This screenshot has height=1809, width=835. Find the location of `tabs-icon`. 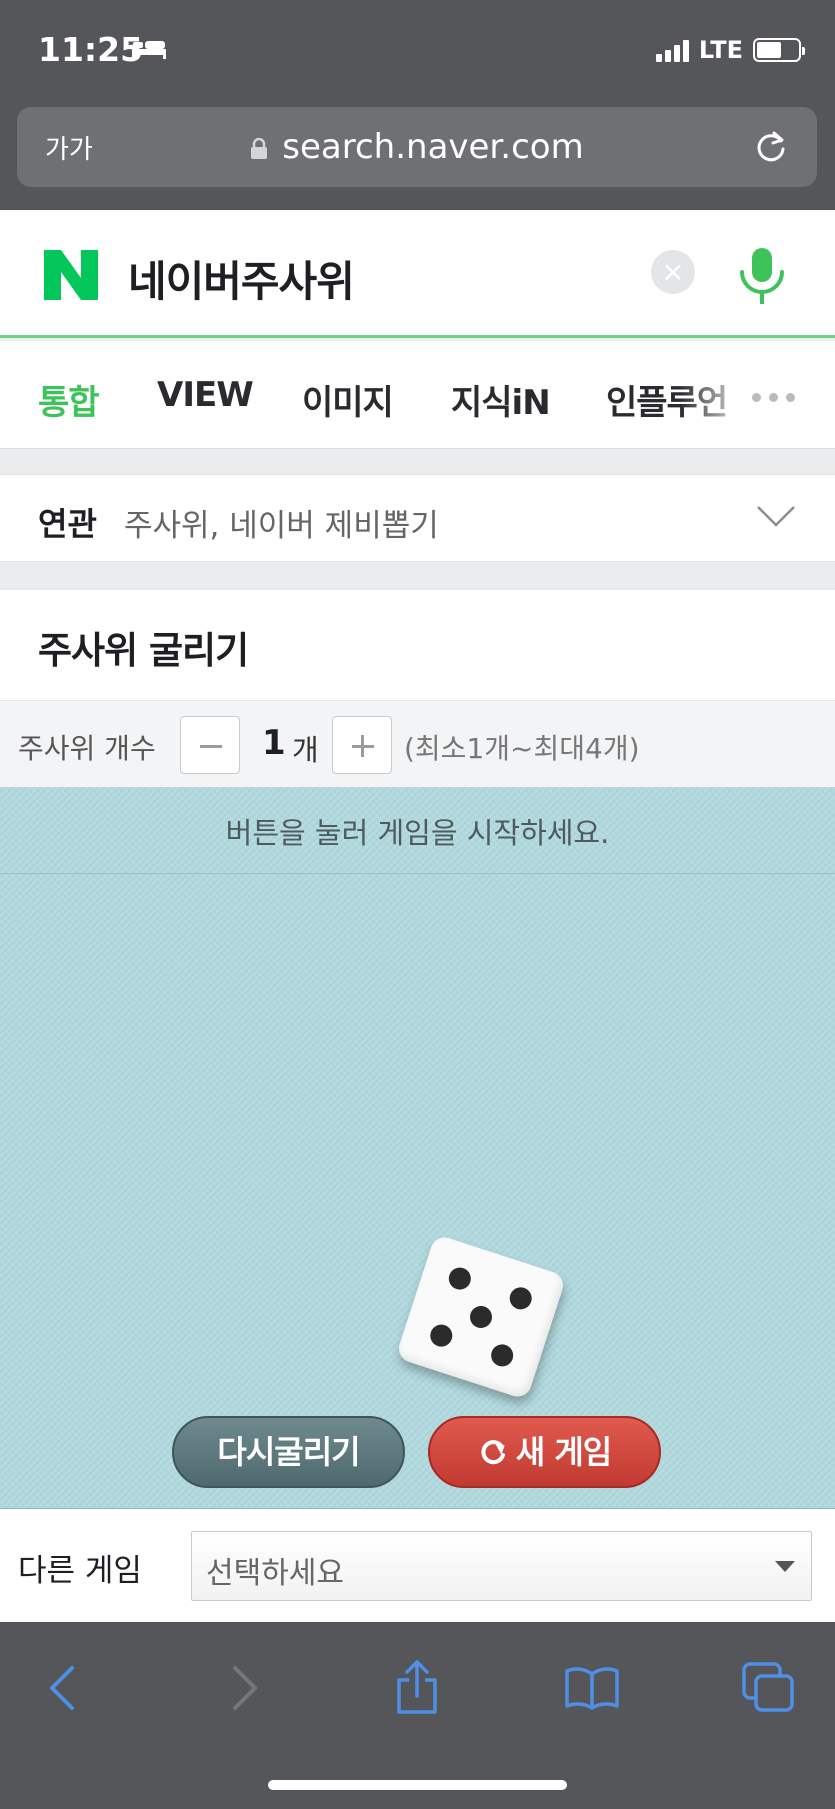

tabs-icon is located at coordinates (768, 1688).